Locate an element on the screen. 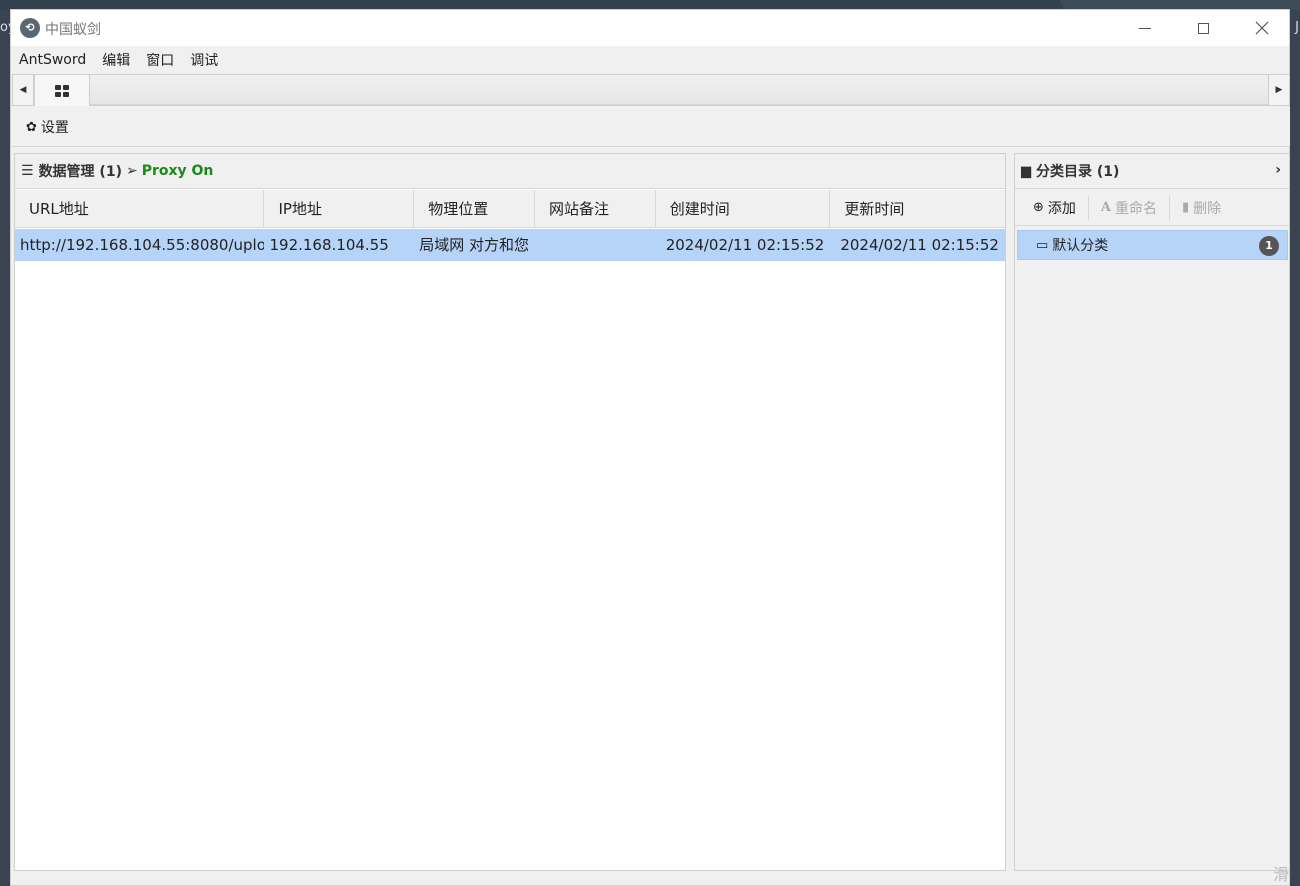  corner-text: 滑 is located at coordinates (1280, 874).